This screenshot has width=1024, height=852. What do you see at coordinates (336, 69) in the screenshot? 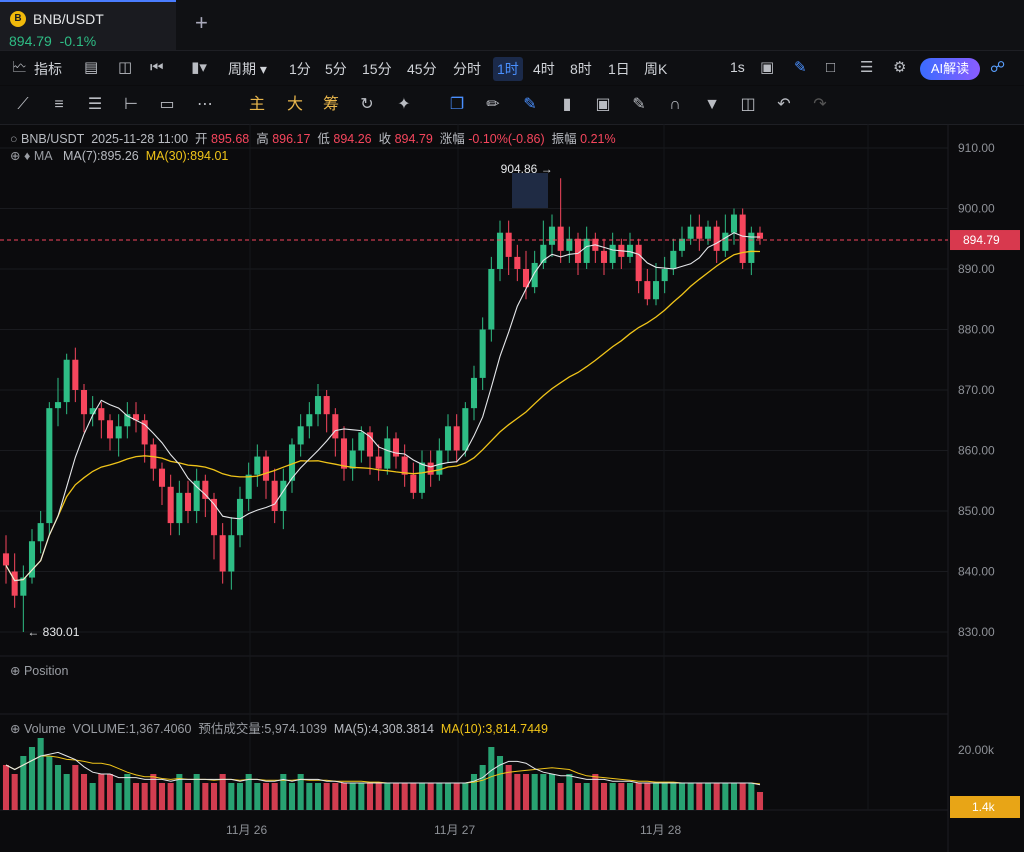
I see `interval-5m: 5分` at bounding box center [336, 69].